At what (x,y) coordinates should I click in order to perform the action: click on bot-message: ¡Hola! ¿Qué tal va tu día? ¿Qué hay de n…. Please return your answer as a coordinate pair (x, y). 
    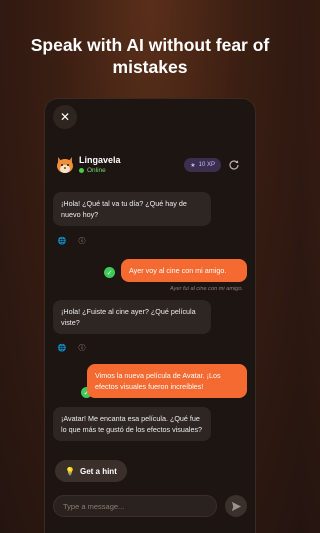
    Looking at the image, I should click on (132, 209).